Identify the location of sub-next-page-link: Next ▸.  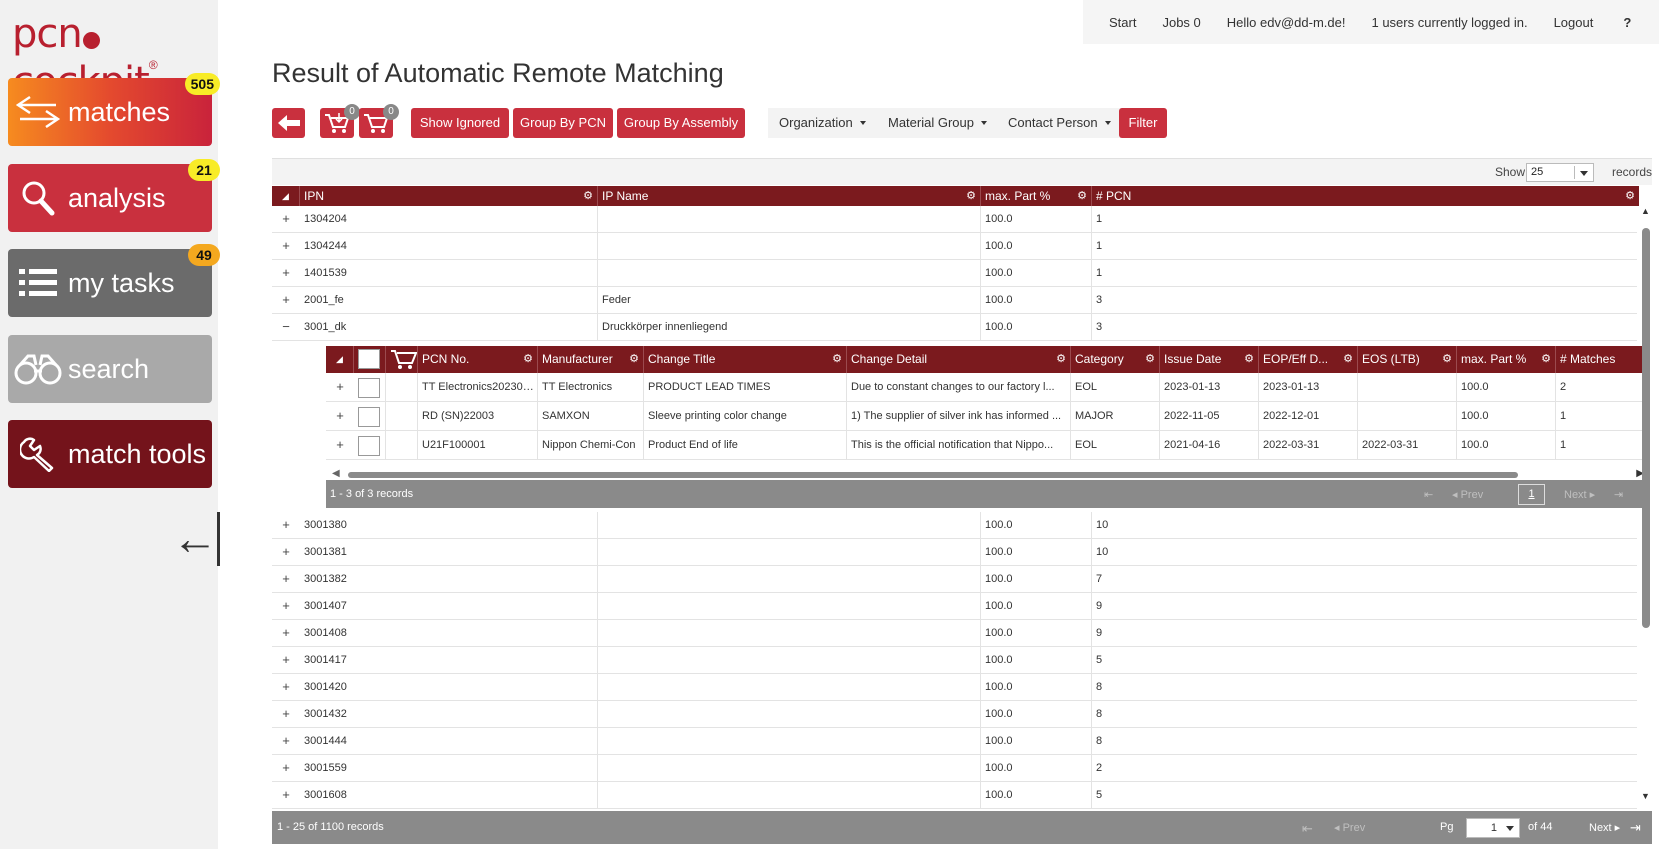
(1579, 494).